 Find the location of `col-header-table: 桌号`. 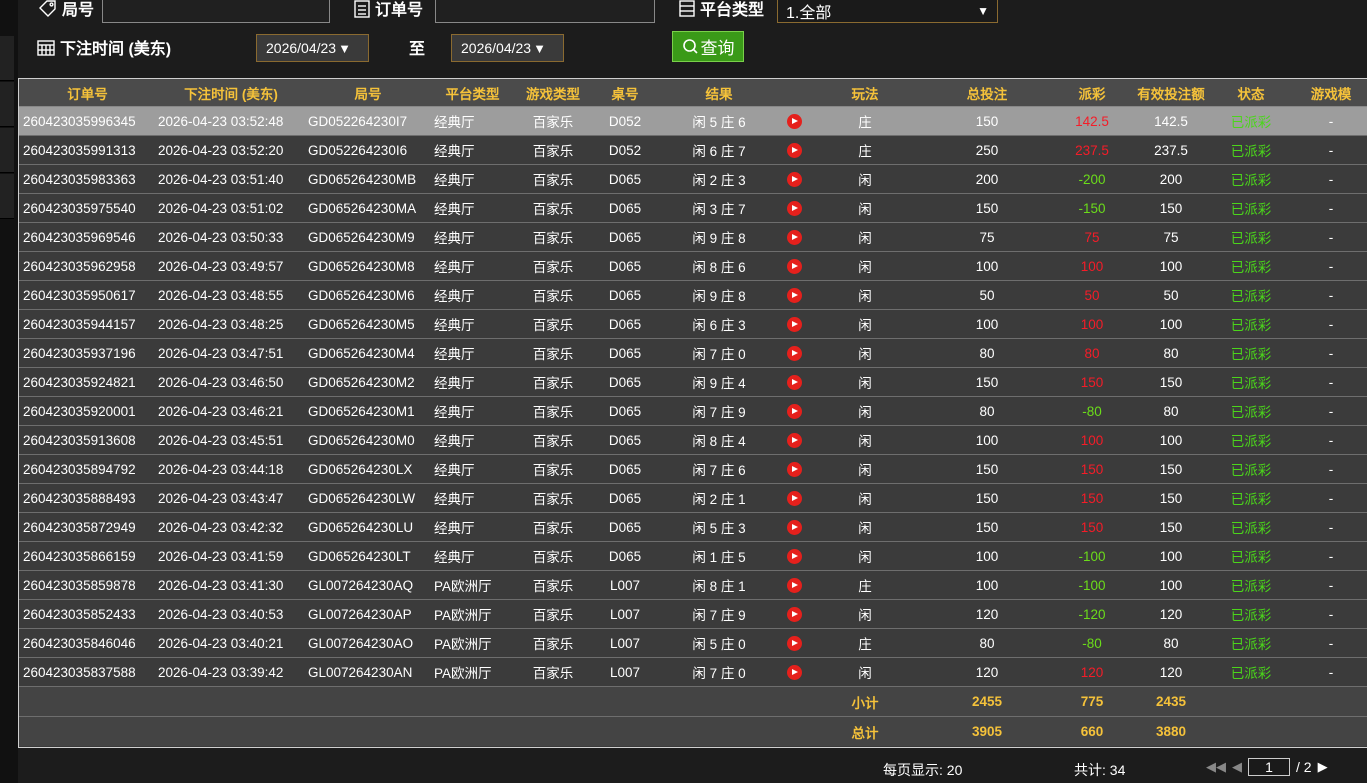

col-header-table: 桌号 is located at coordinates (625, 93).